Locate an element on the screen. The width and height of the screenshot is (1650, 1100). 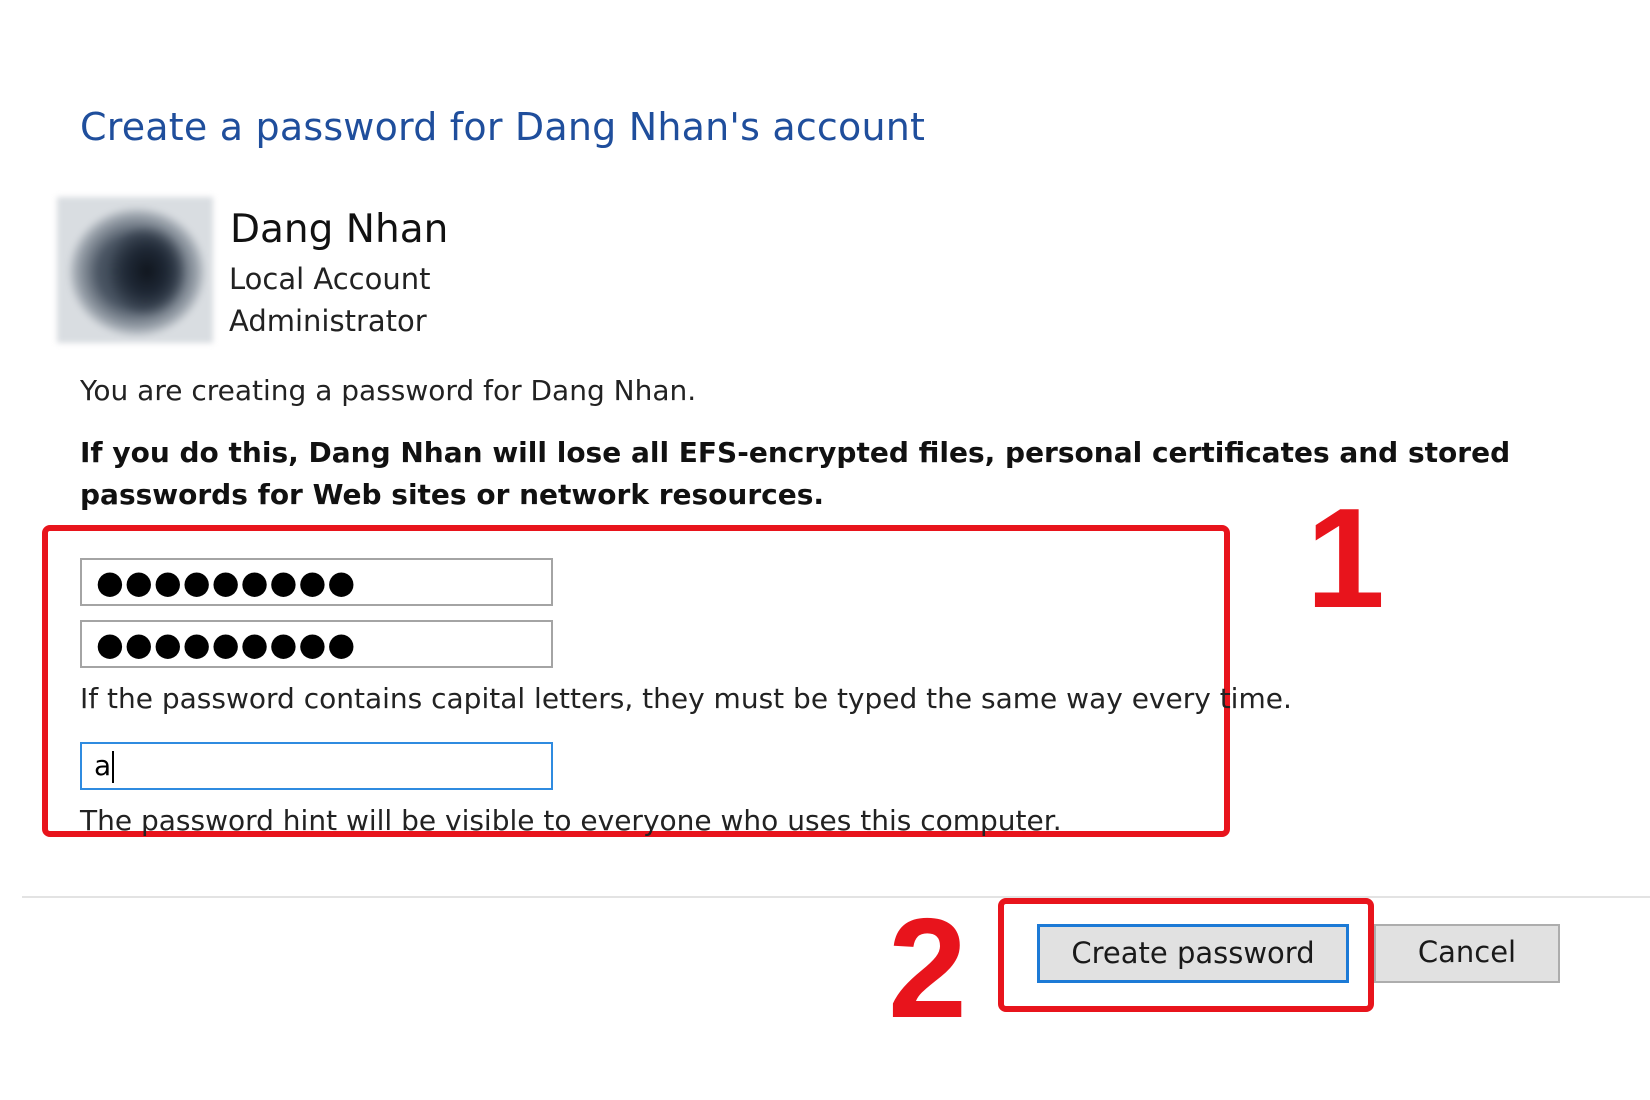
create-password-button: Create password is located at coordinates (1193, 953).